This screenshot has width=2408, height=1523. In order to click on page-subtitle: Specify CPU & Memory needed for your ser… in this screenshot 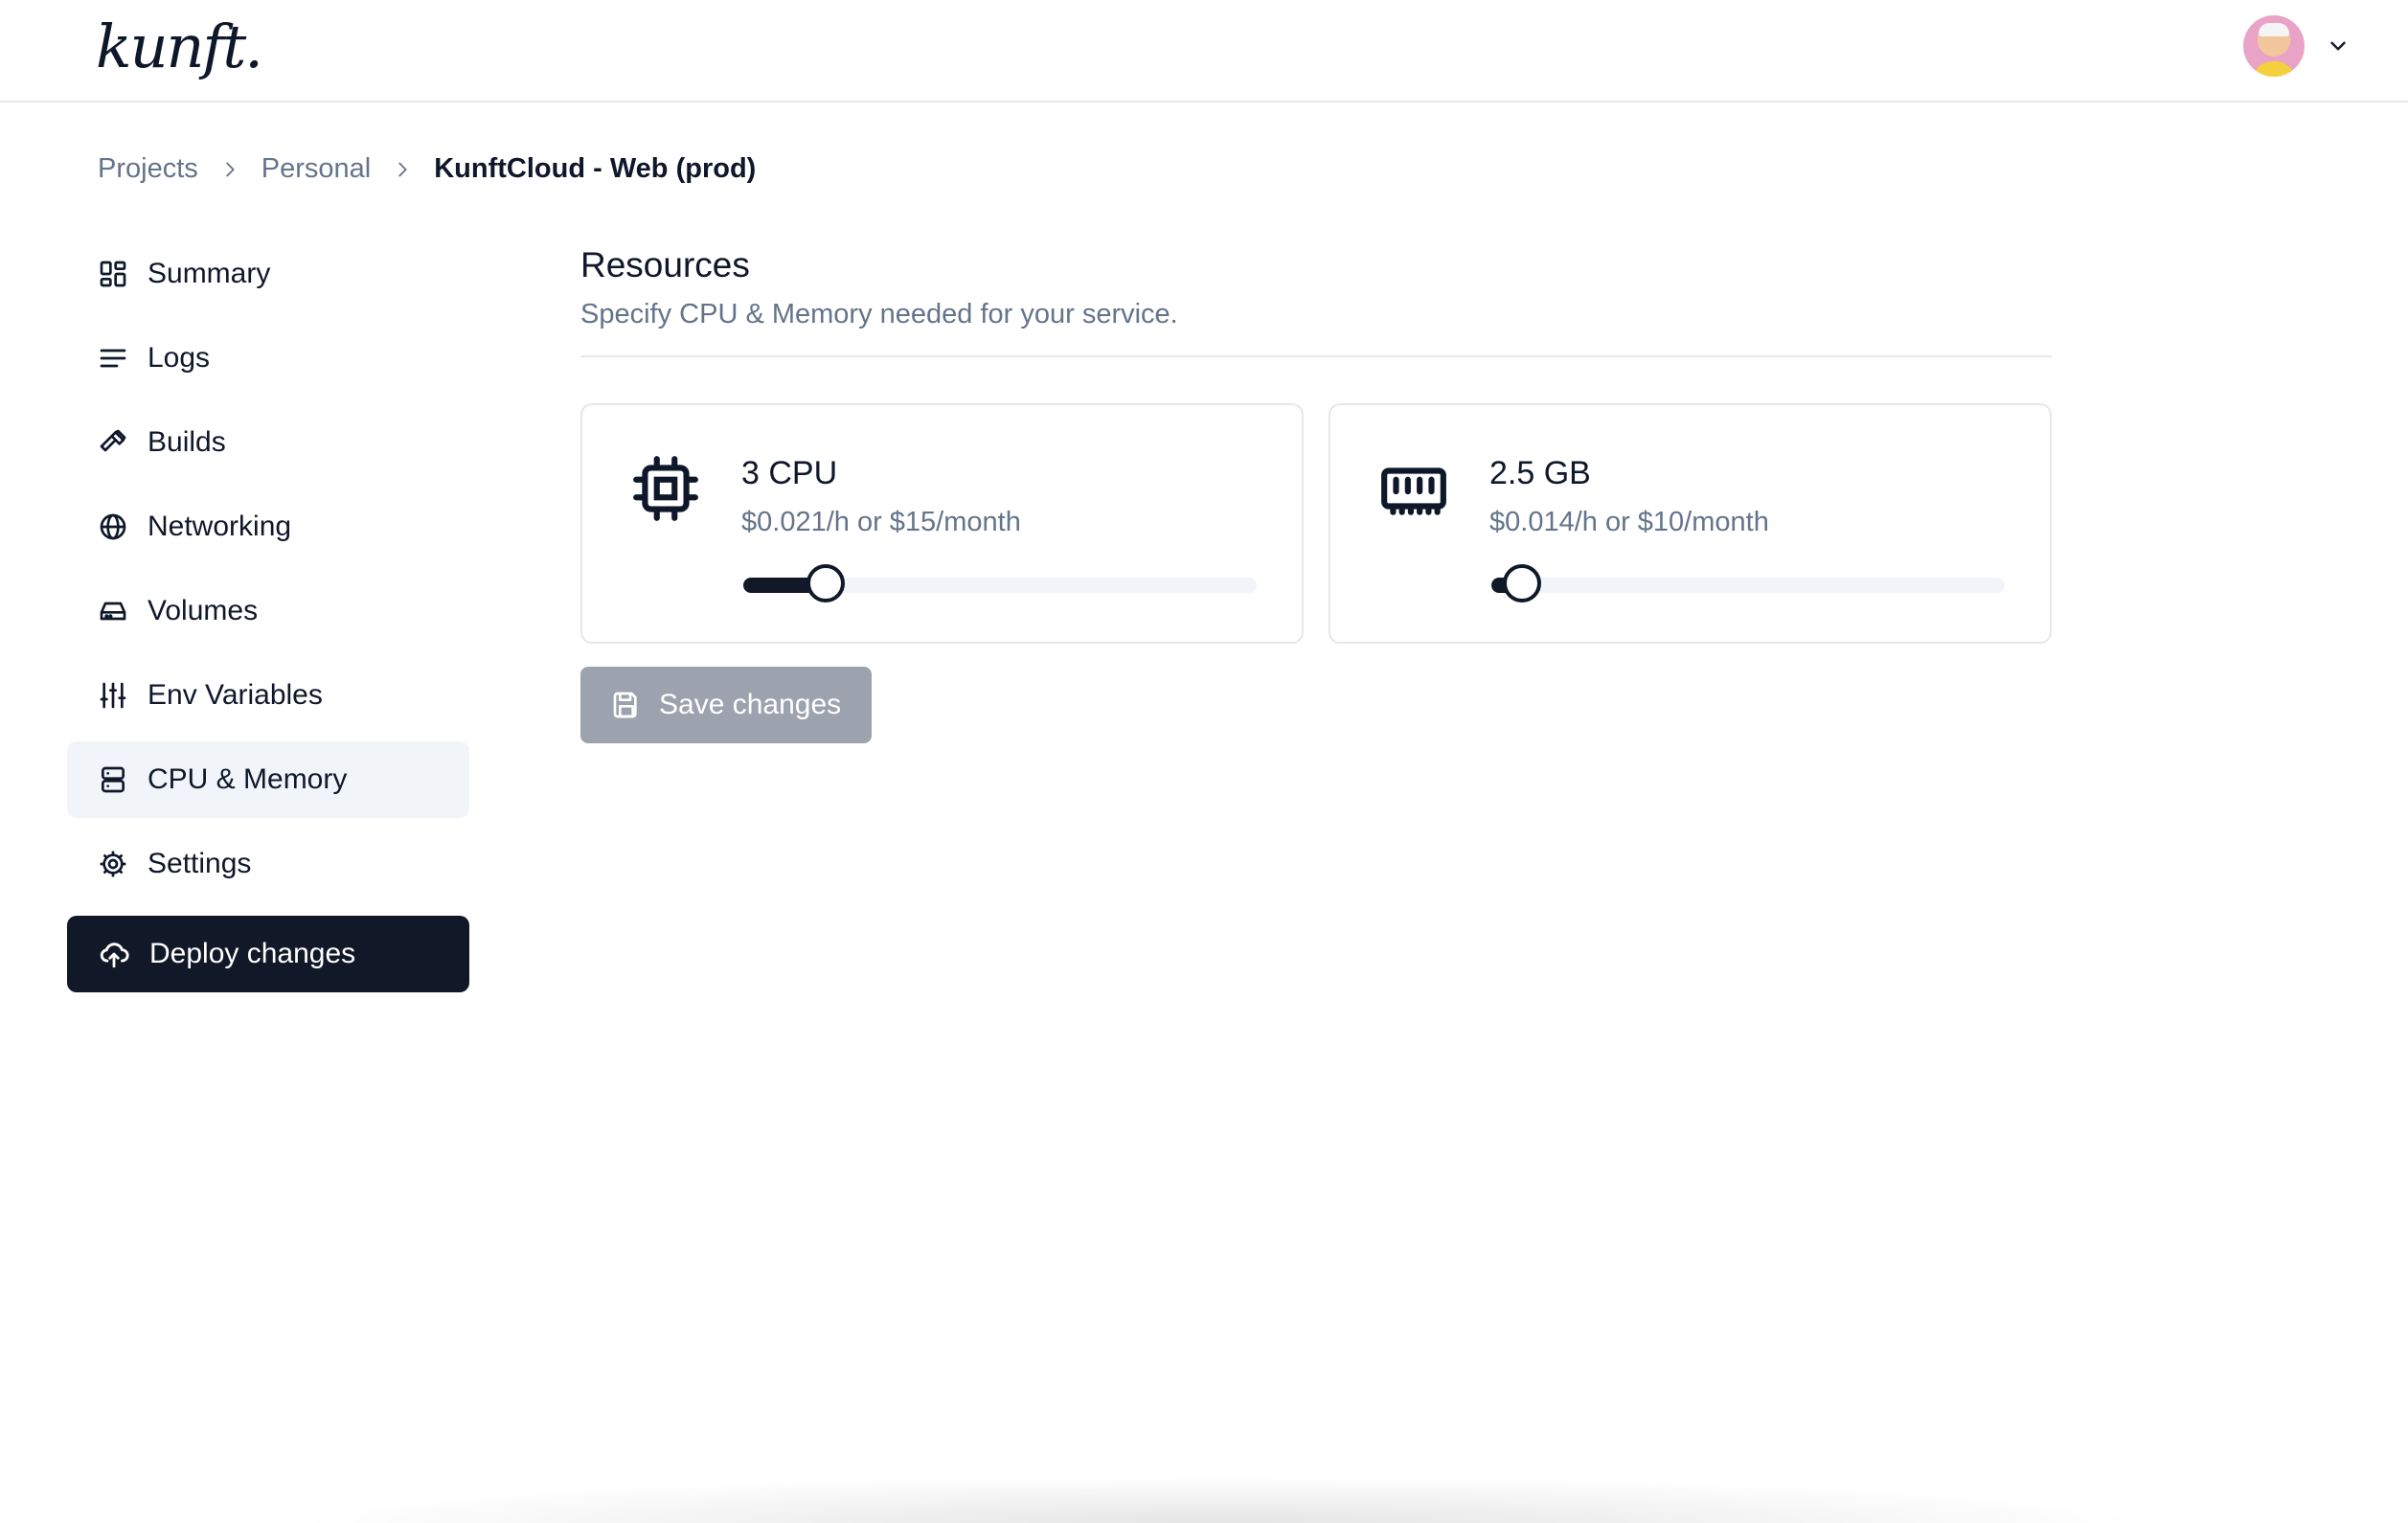, I will do `click(879, 314)`.